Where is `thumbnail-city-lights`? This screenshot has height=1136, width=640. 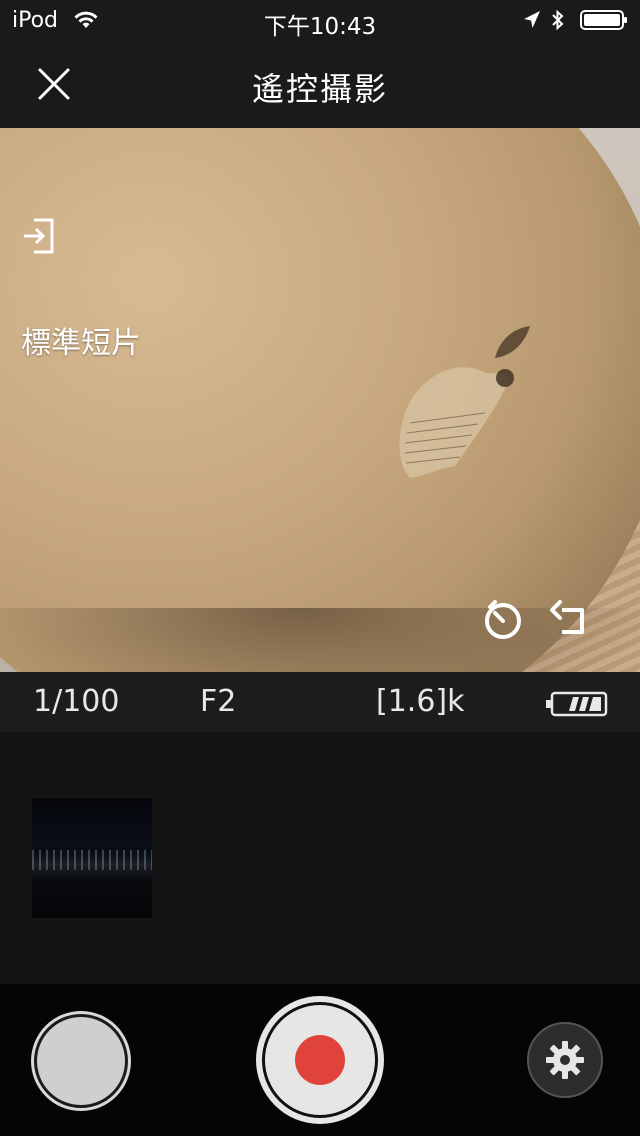 thumbnail-city-lights is located at coordinates (92, 860).